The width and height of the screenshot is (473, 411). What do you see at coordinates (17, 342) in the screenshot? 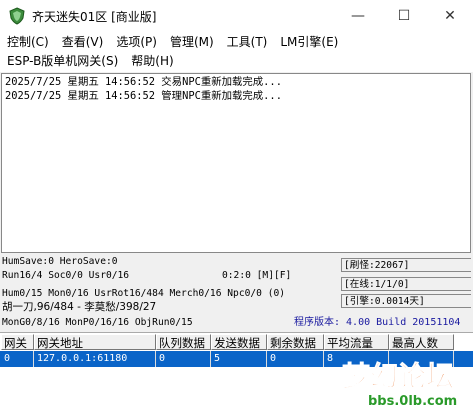
I see `col-gateway: 网关` at bounding box center [17, 342].